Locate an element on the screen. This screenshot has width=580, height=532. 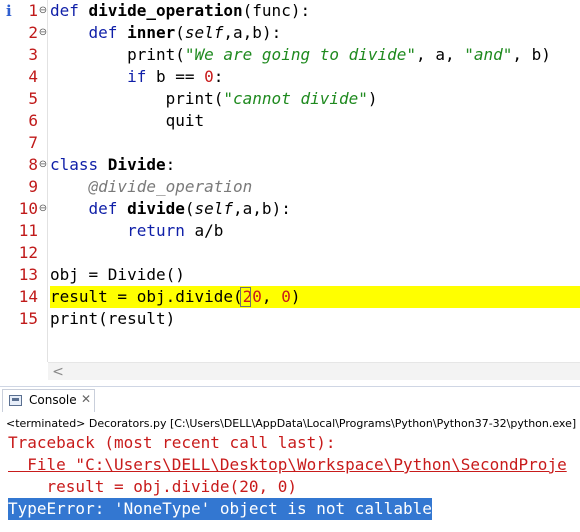
line-number: 13 is located at coordinates (28, 274).